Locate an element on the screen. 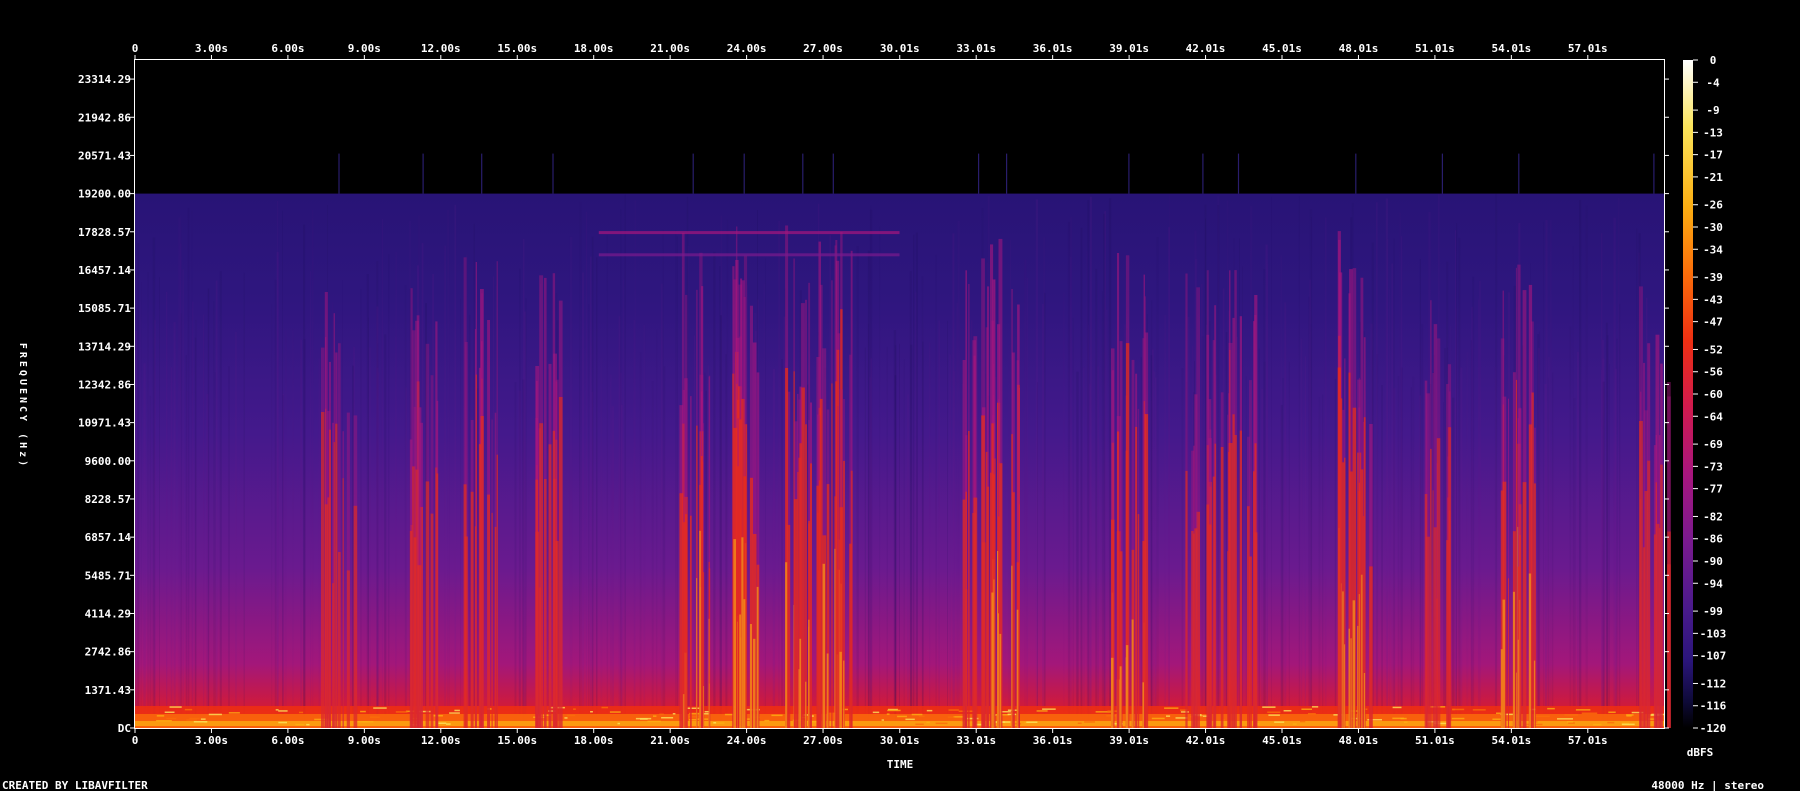  x-tick-label-top: 39.01s is located at coordinates (1129, 48).